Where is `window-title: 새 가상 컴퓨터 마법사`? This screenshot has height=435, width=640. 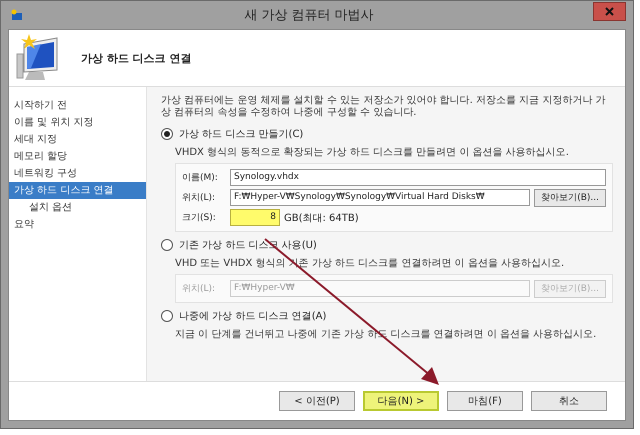 window-title: 새 가상 컴퓨터 마법사 is located at coordinates (309, 15).